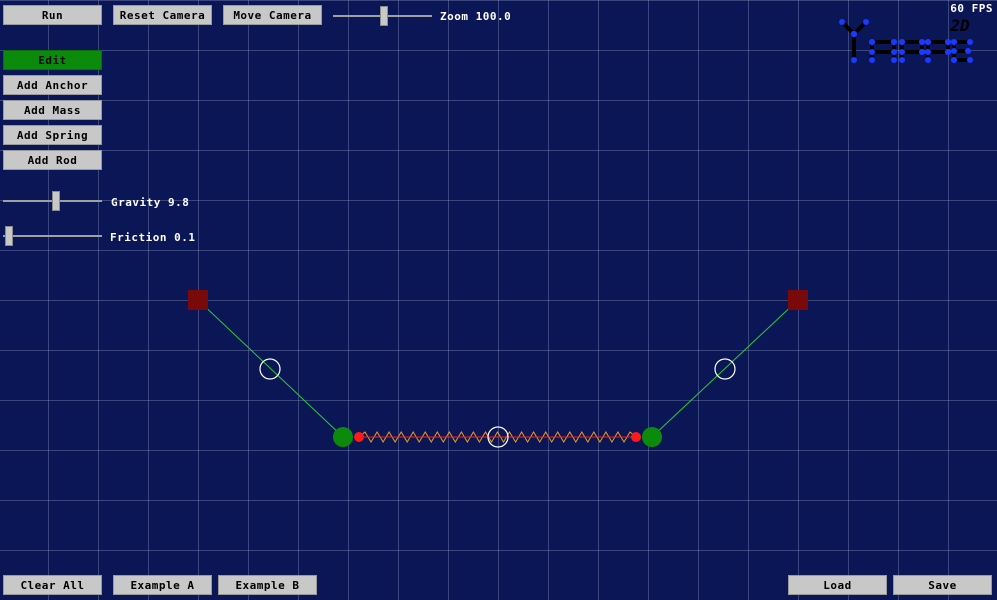  I want to click on rod-left, so click(270, 368).